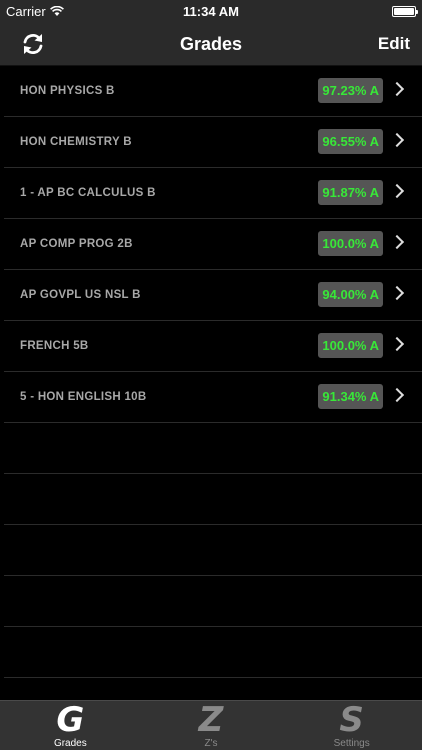 The image size is (422, 750). Describe the element at coordinates (88, 193) in the screenshot. I see `course-name: 1 - AP BC CALCULUS B` at that location.